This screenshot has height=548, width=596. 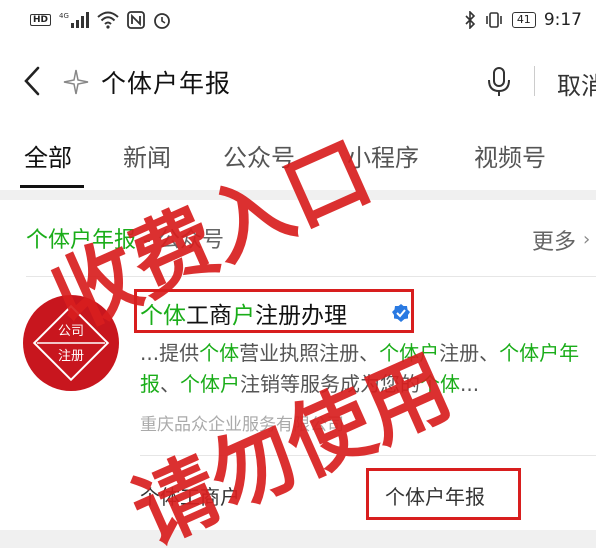 I want to click on avatar-text-bottom: 注册, so click(x=71, y=356).